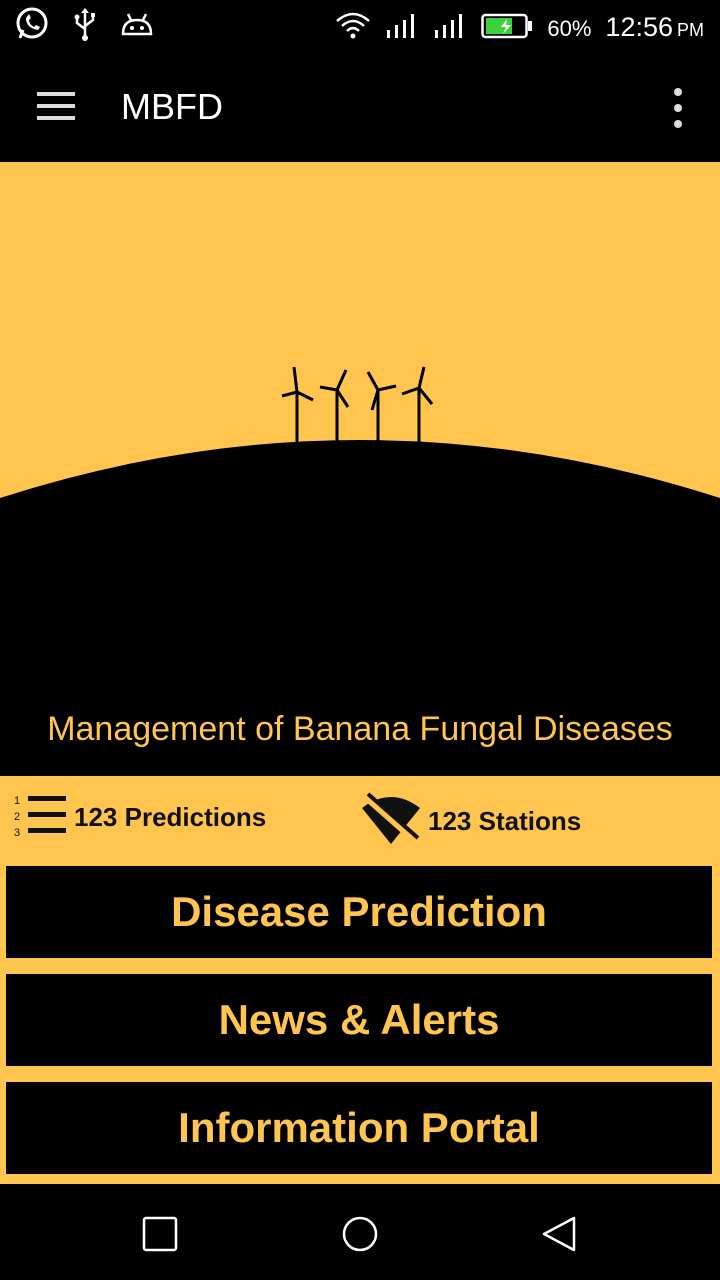 The height and width of the screenshot is (1280, 720). Describe the element at coordinates (17, 817) in the screenshot. I see `svg-text: 2` at that location.